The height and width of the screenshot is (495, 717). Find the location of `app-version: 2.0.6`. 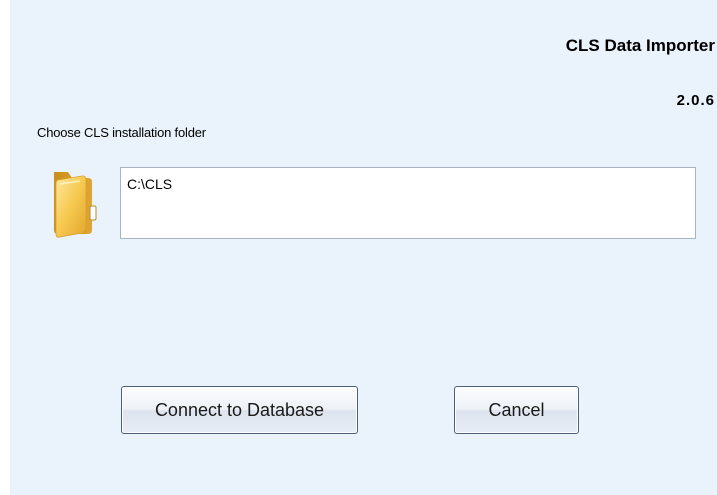

app-version: 2.0.6 is located at coordinates (695, 100).